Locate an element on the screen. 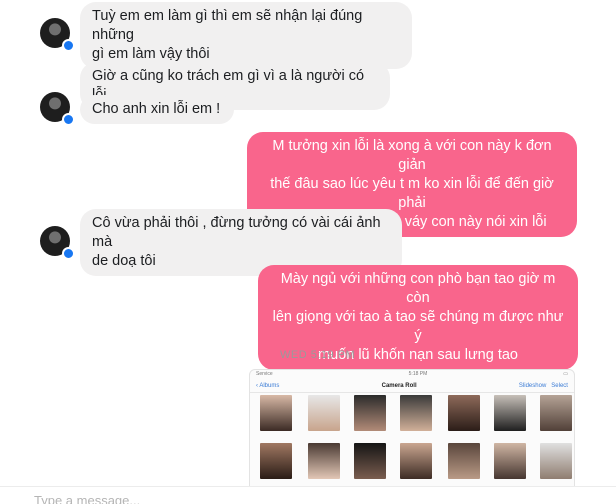 Image resolution: width=616 pixels, height=504 pixels. screenshot-nav-bar: ‹ Albums Camera Roll Slideshow Select is located at coordinates (412, 386).